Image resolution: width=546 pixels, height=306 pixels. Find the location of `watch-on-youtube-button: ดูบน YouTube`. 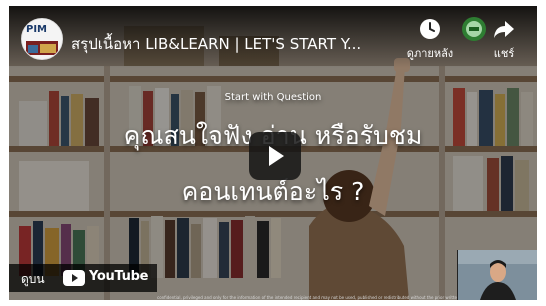

watch-on-youtube-button: ดูบน YouTube is located at coordinates (83, 278).